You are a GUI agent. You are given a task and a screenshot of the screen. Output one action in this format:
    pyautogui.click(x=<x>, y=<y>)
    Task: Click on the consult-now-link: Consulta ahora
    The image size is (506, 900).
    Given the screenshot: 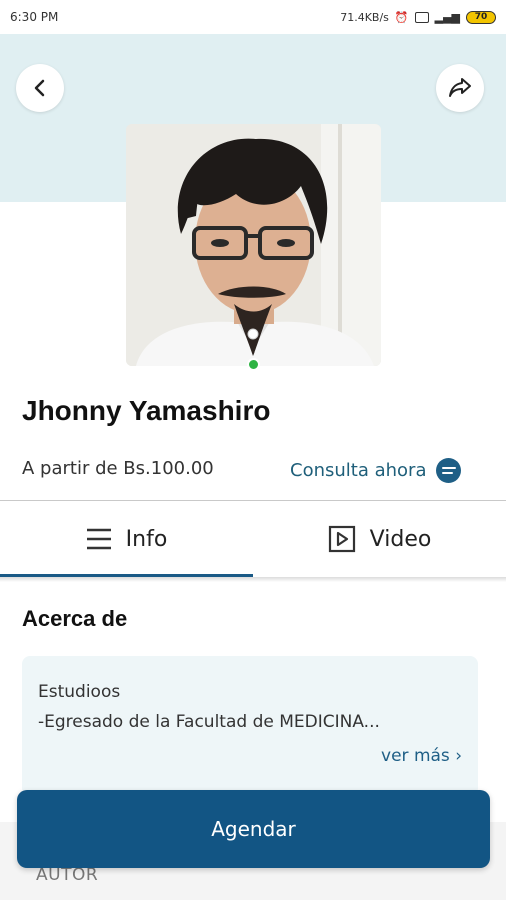 What is the action you would take?
    pyautogui.click(x=376, y=470)
    